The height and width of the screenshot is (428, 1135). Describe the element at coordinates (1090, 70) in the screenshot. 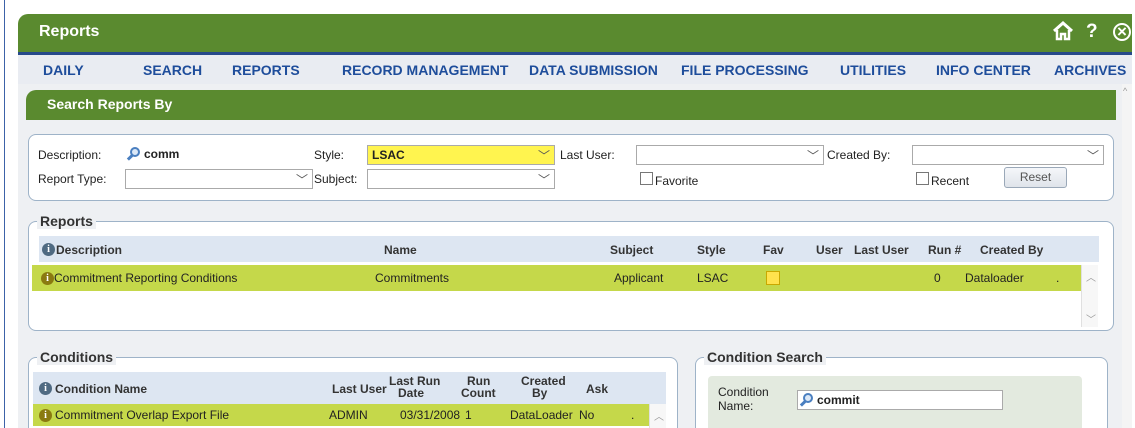

I see `nav-archives: ARCHIVES` at that location.